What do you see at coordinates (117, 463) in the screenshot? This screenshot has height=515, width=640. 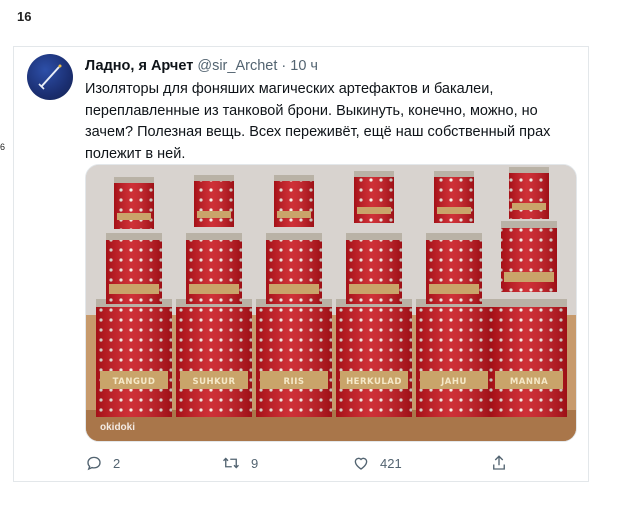 I see `reply-count: 2` at bounding box center [117, 463].